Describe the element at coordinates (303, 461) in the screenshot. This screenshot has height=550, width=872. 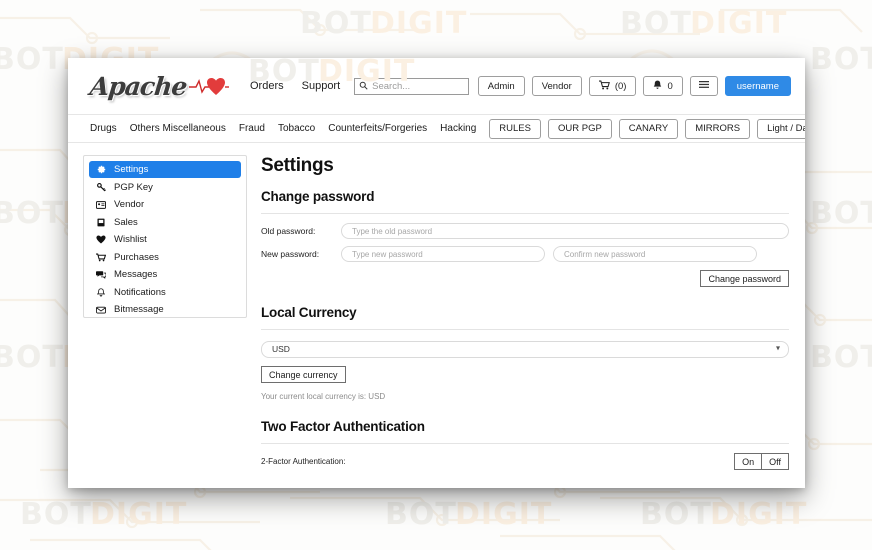
I see `two-factor-label: 2-Factor Authentication:` at that location.